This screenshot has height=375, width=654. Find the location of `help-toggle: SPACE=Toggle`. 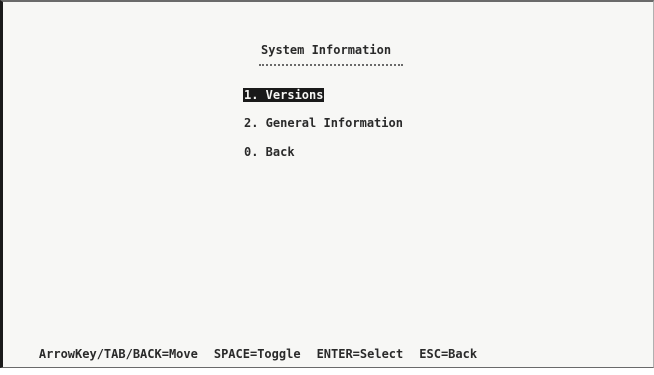

help-toggle: SPACE=Toggle is located at coordinates (257, 354).